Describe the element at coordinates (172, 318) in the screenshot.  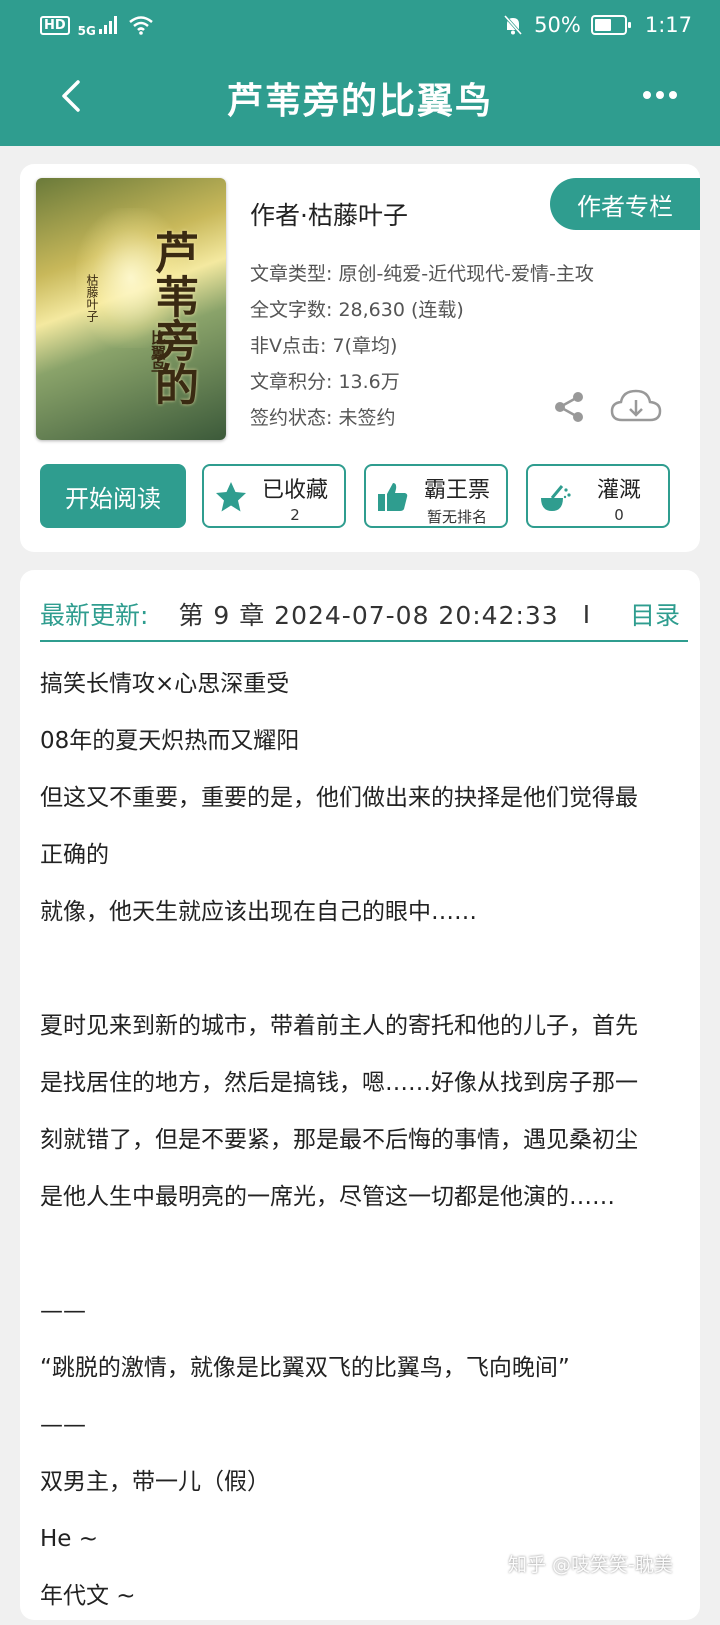
I see `cover-title: 芦苇旁的` at that location.